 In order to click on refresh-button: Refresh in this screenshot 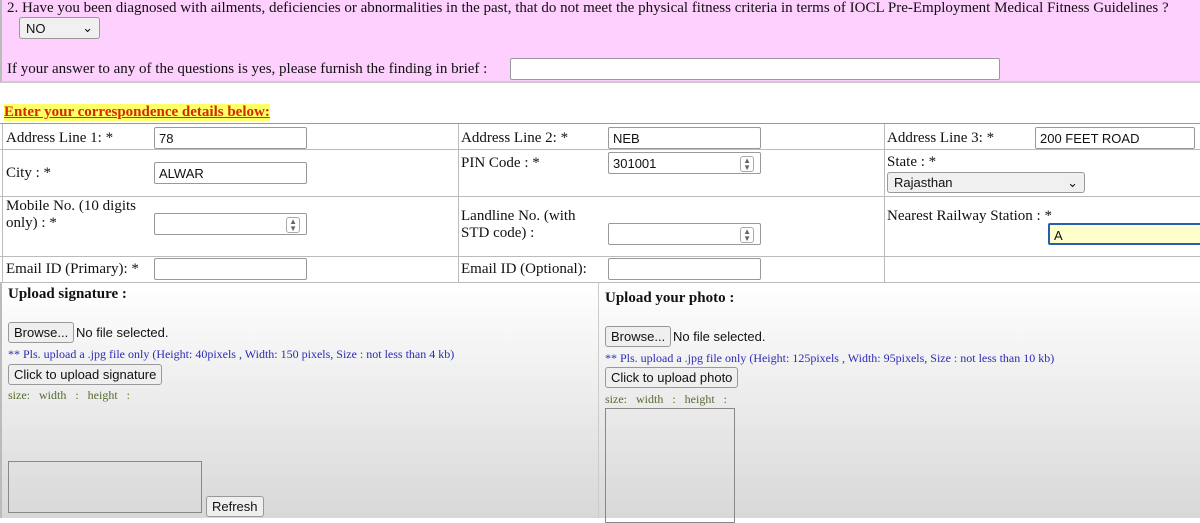, I will do `click(235, 506)`.